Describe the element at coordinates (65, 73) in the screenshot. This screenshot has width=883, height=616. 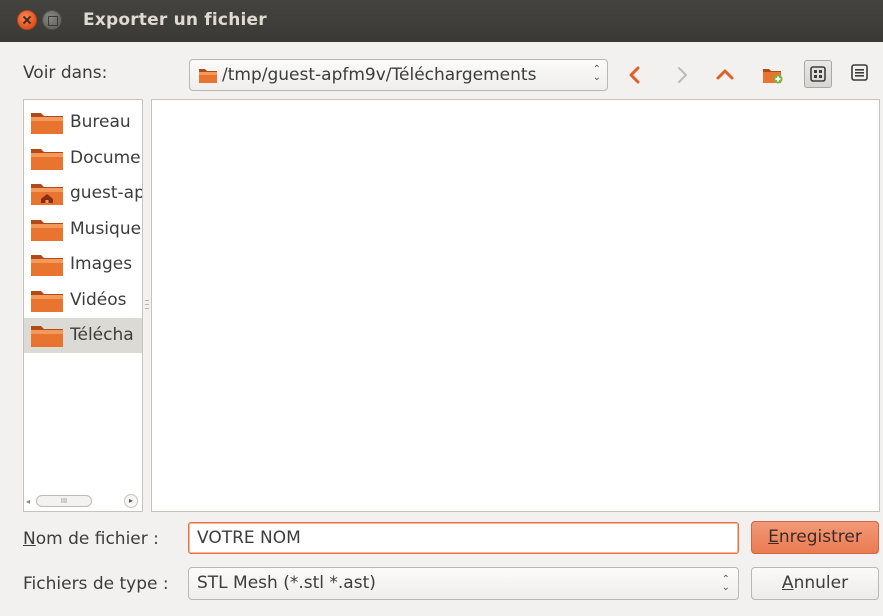
I see `look-in-label: Voir dans:` at that location.